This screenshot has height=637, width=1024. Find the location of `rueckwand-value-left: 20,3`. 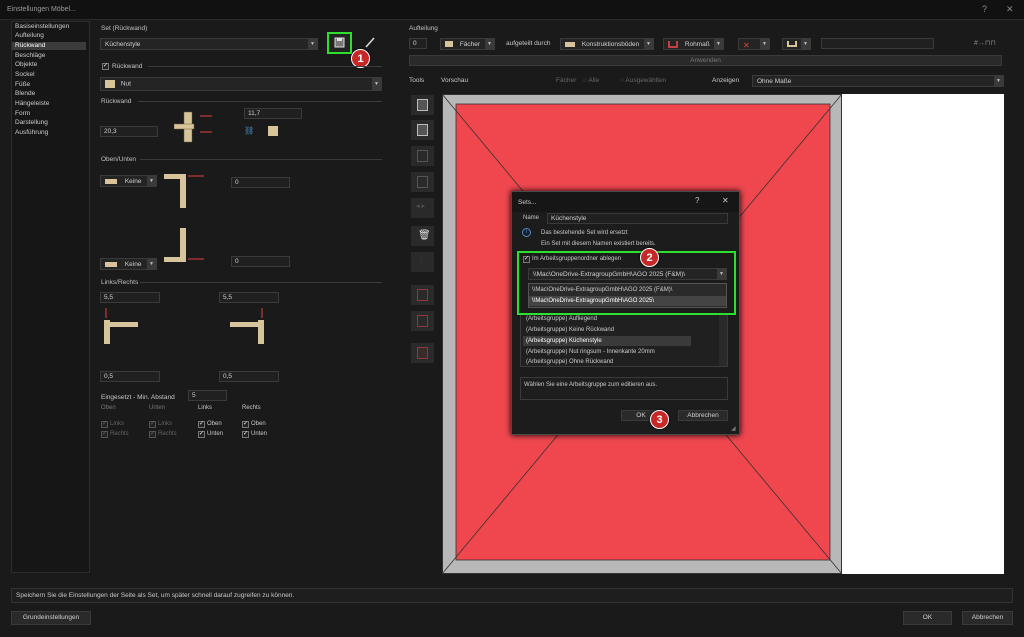

rueckwand-value-left: 20,3 is located at coordinates (129, 131).